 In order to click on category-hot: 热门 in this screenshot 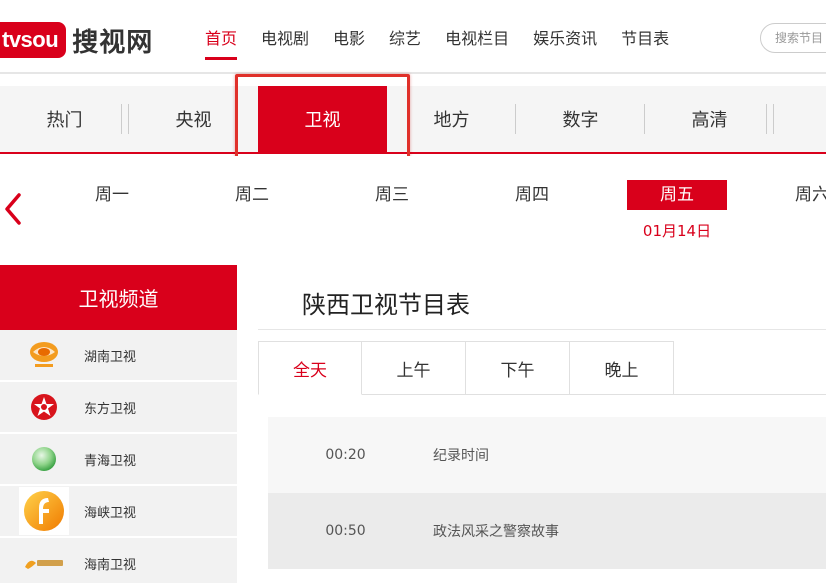, I will do `click(64, 119)`.